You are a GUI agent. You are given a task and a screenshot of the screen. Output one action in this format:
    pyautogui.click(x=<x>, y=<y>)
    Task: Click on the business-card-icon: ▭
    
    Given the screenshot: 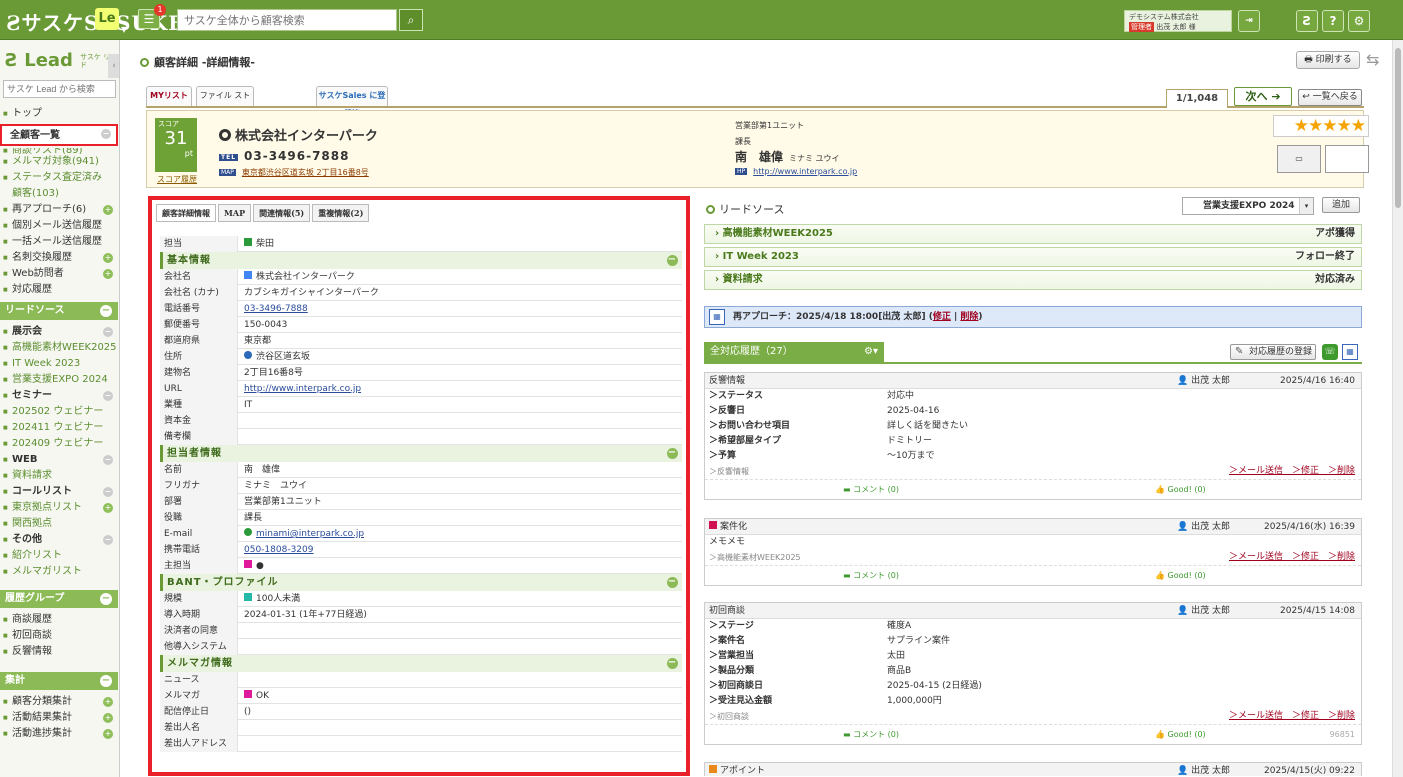 What is the action you would take?
    pyautogui.click(x=1299, y=159)
    